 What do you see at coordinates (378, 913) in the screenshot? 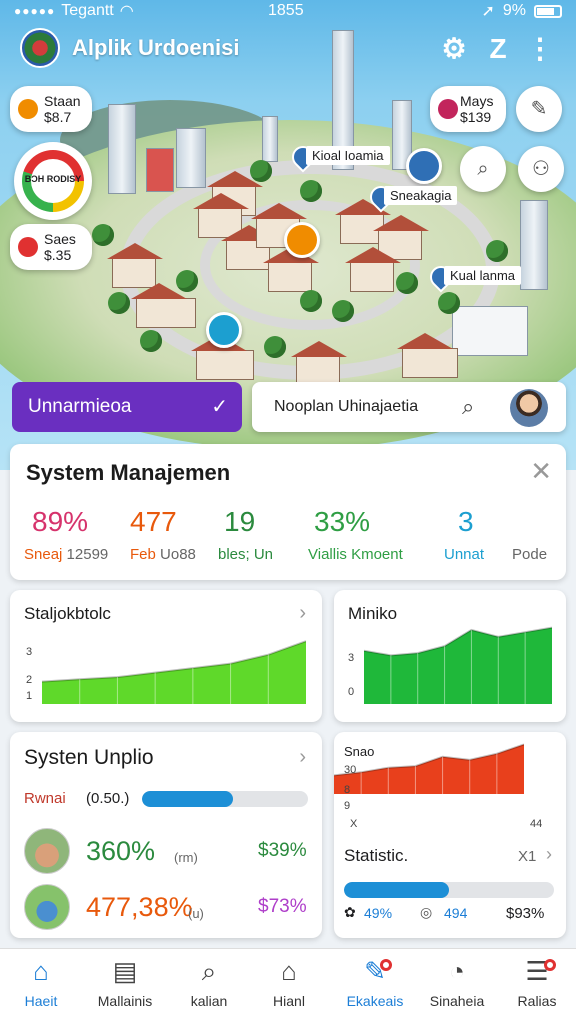
I see `foot-value: 49%` at bounding box center [378, 913].